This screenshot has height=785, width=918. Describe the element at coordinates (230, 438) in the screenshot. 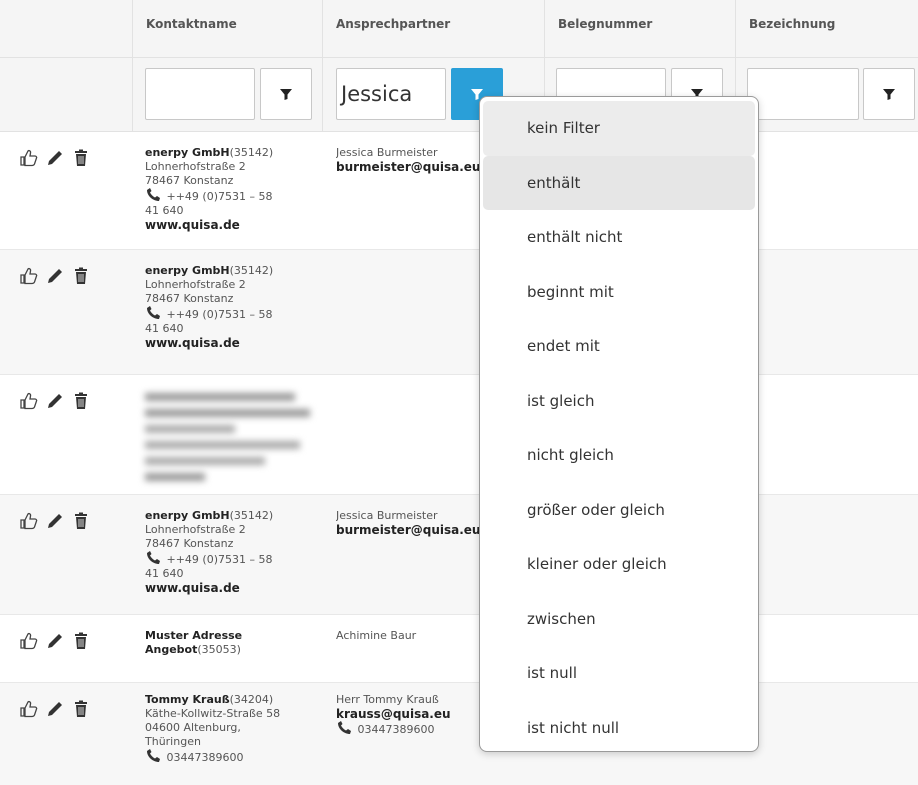

I see `blurred-contact-cell` at that location.